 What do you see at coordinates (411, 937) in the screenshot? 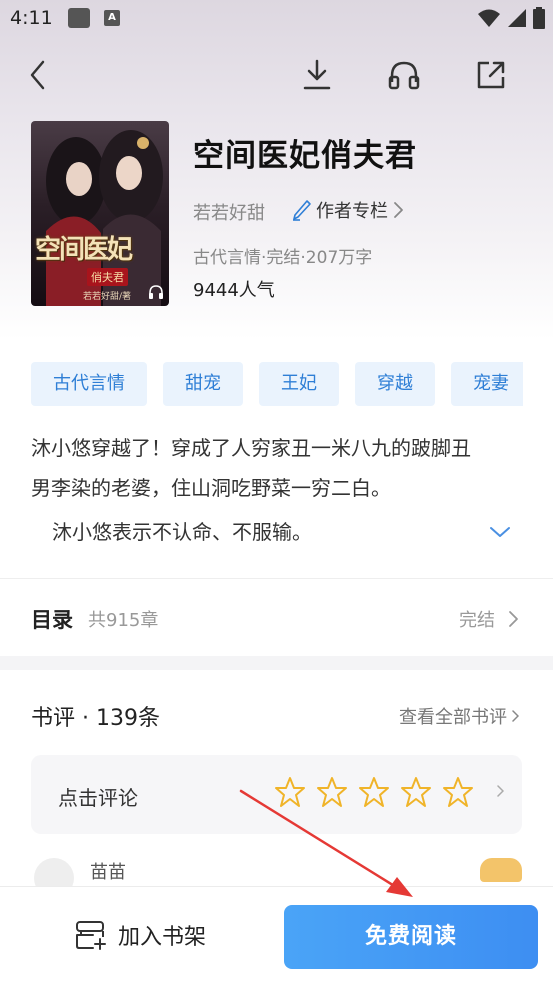
I see `free-read-button: 免费阅读` at bounding box center [411, 937].